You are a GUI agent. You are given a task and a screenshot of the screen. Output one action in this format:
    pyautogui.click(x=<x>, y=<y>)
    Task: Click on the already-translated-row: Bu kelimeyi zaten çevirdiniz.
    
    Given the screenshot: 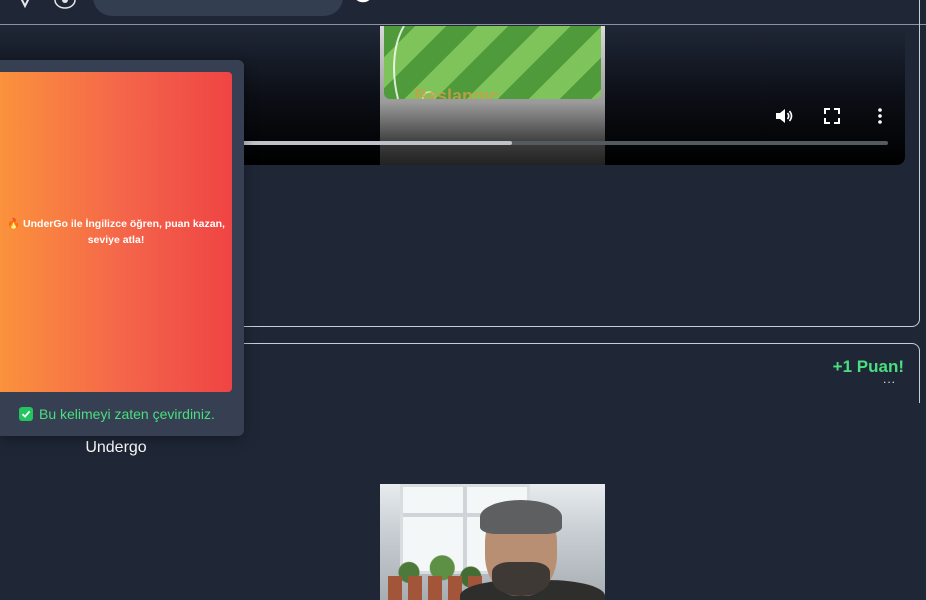 What is the action you would take?
    pyautogui.click(x=117, y=414)
    